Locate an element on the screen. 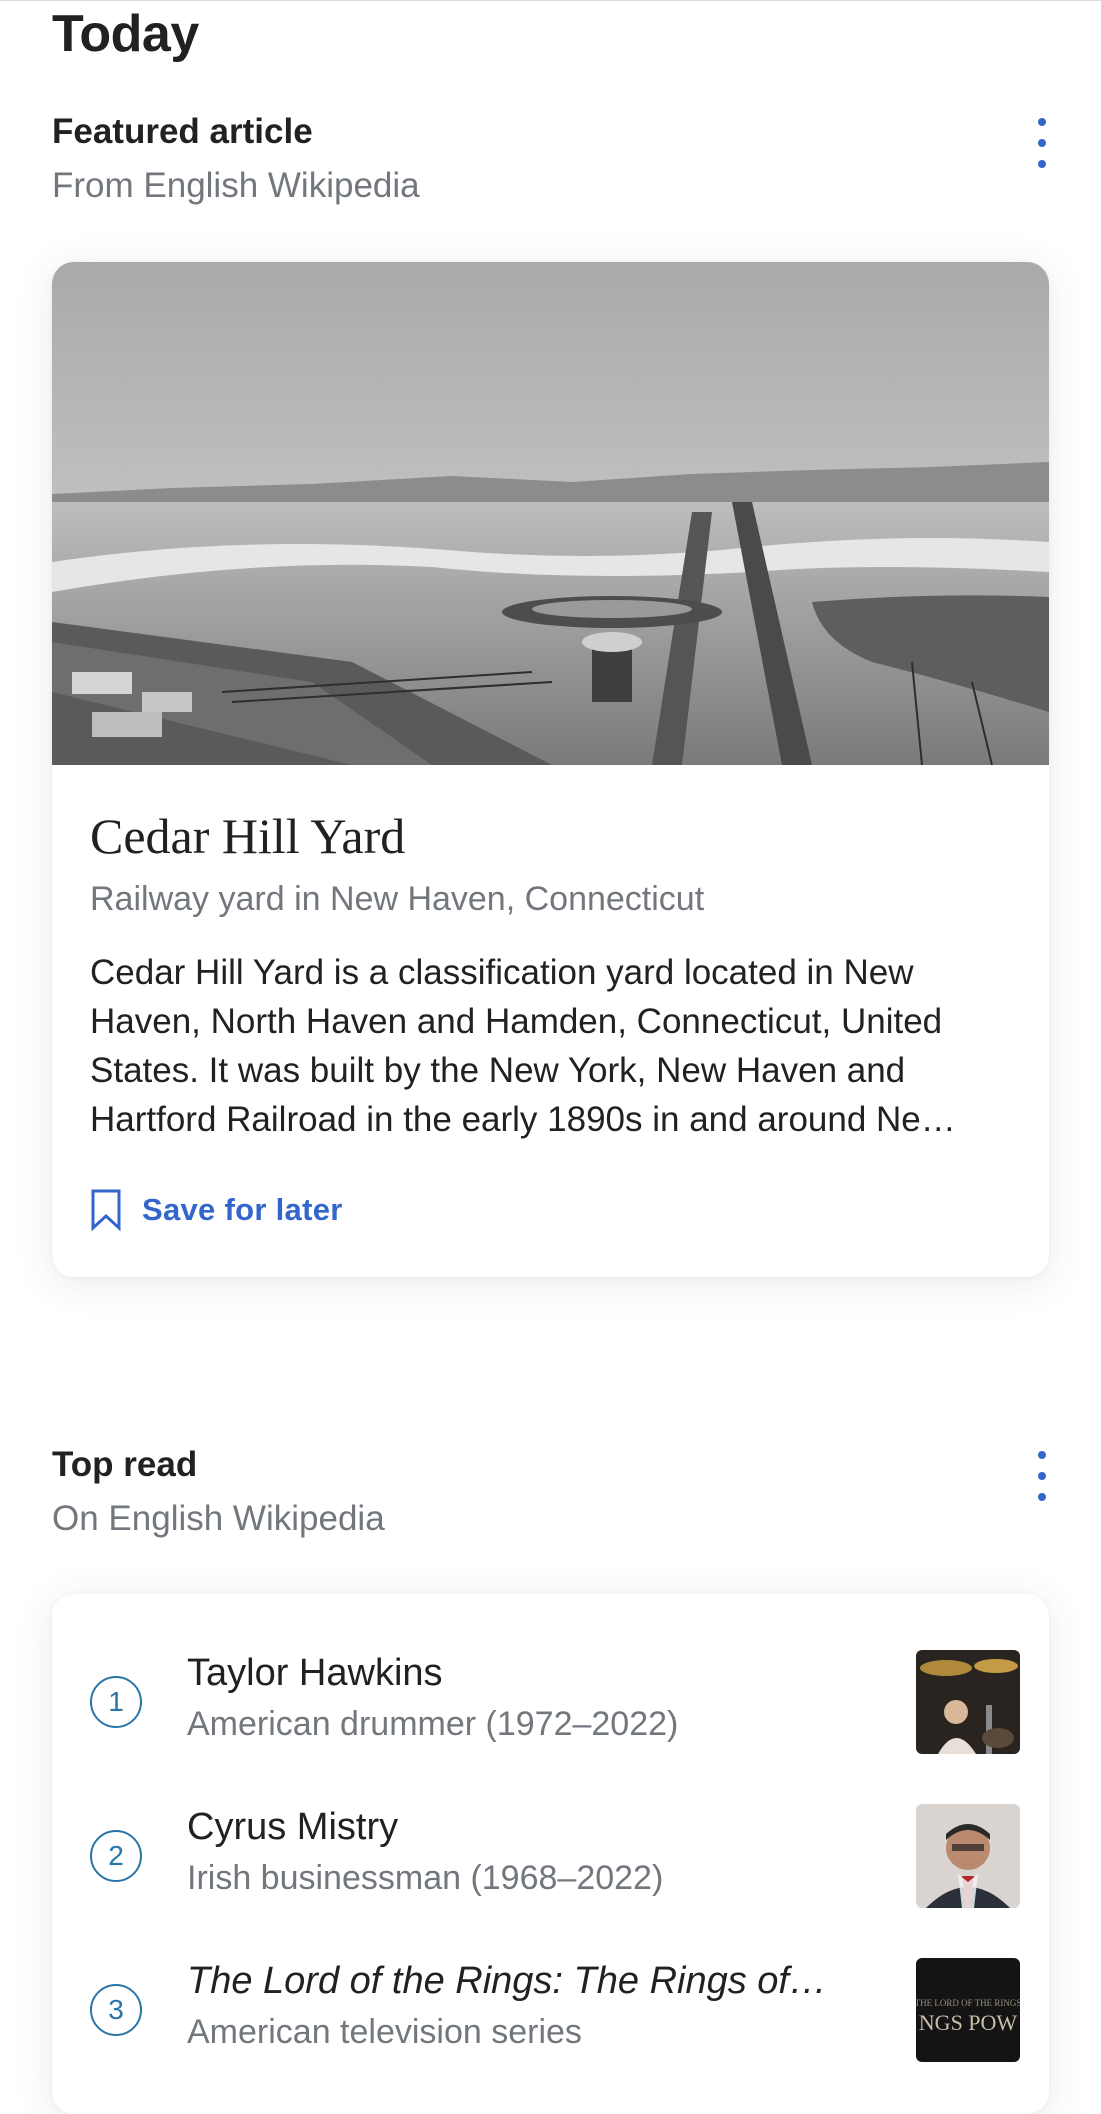 The image size is (1101, 2114). top-read-item-thumbnail: THE LORD OF THE RINGS NGS POW is located at coordinates (968, 2010).